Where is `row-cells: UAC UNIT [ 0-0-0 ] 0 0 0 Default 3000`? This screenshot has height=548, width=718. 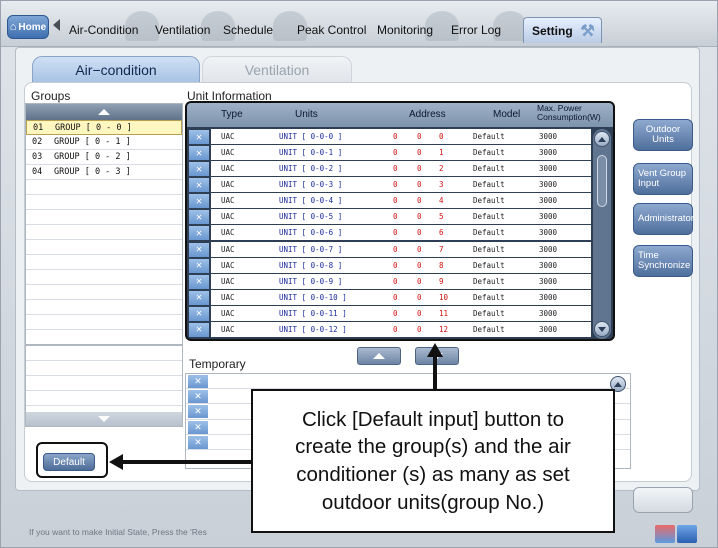
row-cells: UAC UNIT [ 0-0-0 ] 0 0 0 Default 3000 is located at coordinates (401, 136).